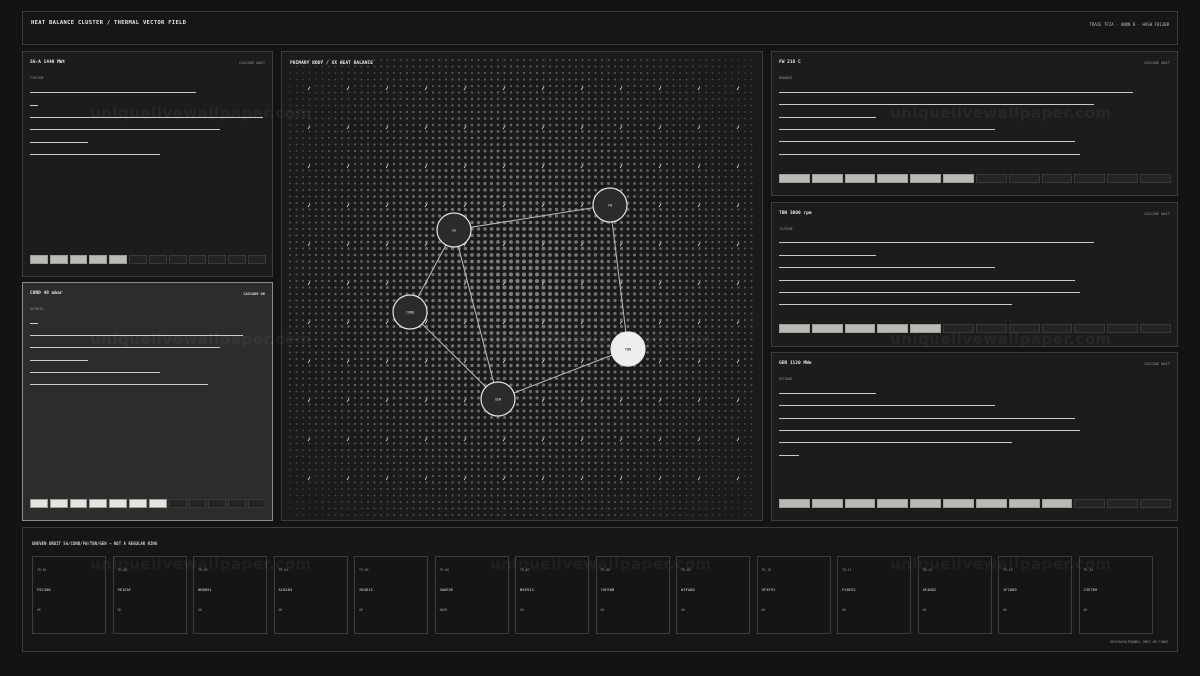 The height and width of the screenshot is (676, 1200). I want to click on orbit-footer: HEXCHAIN/FRONDE/ UNIT XB FIBBS, so click(1139, 642).